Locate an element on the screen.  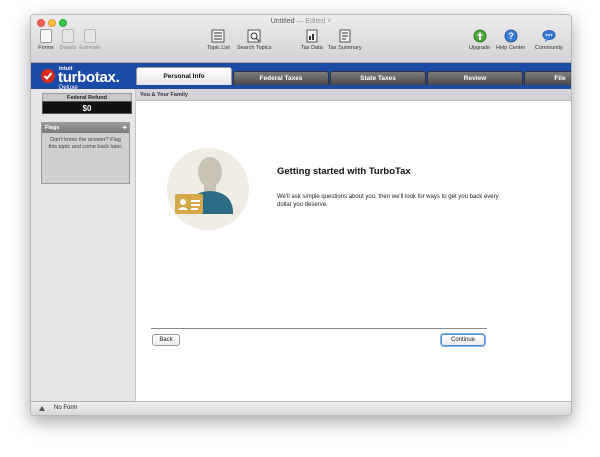
flags-header: Flags + is located at coordinates (85, 128).